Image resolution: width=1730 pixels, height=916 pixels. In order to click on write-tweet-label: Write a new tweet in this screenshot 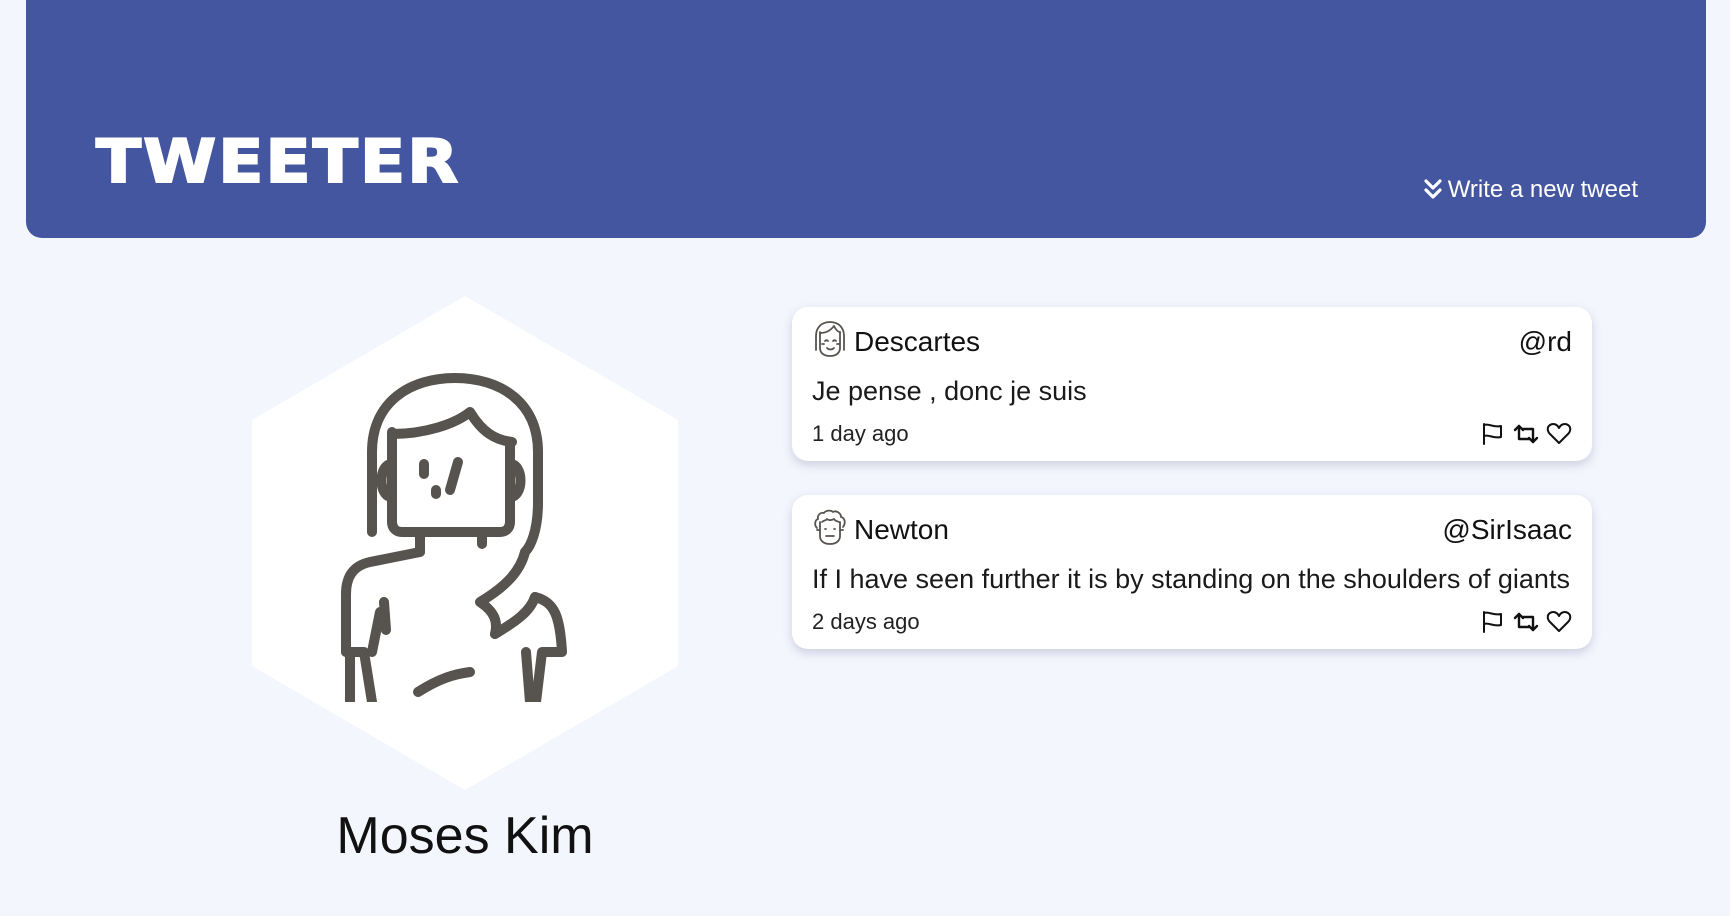, I will do `click(1542, 189)`.